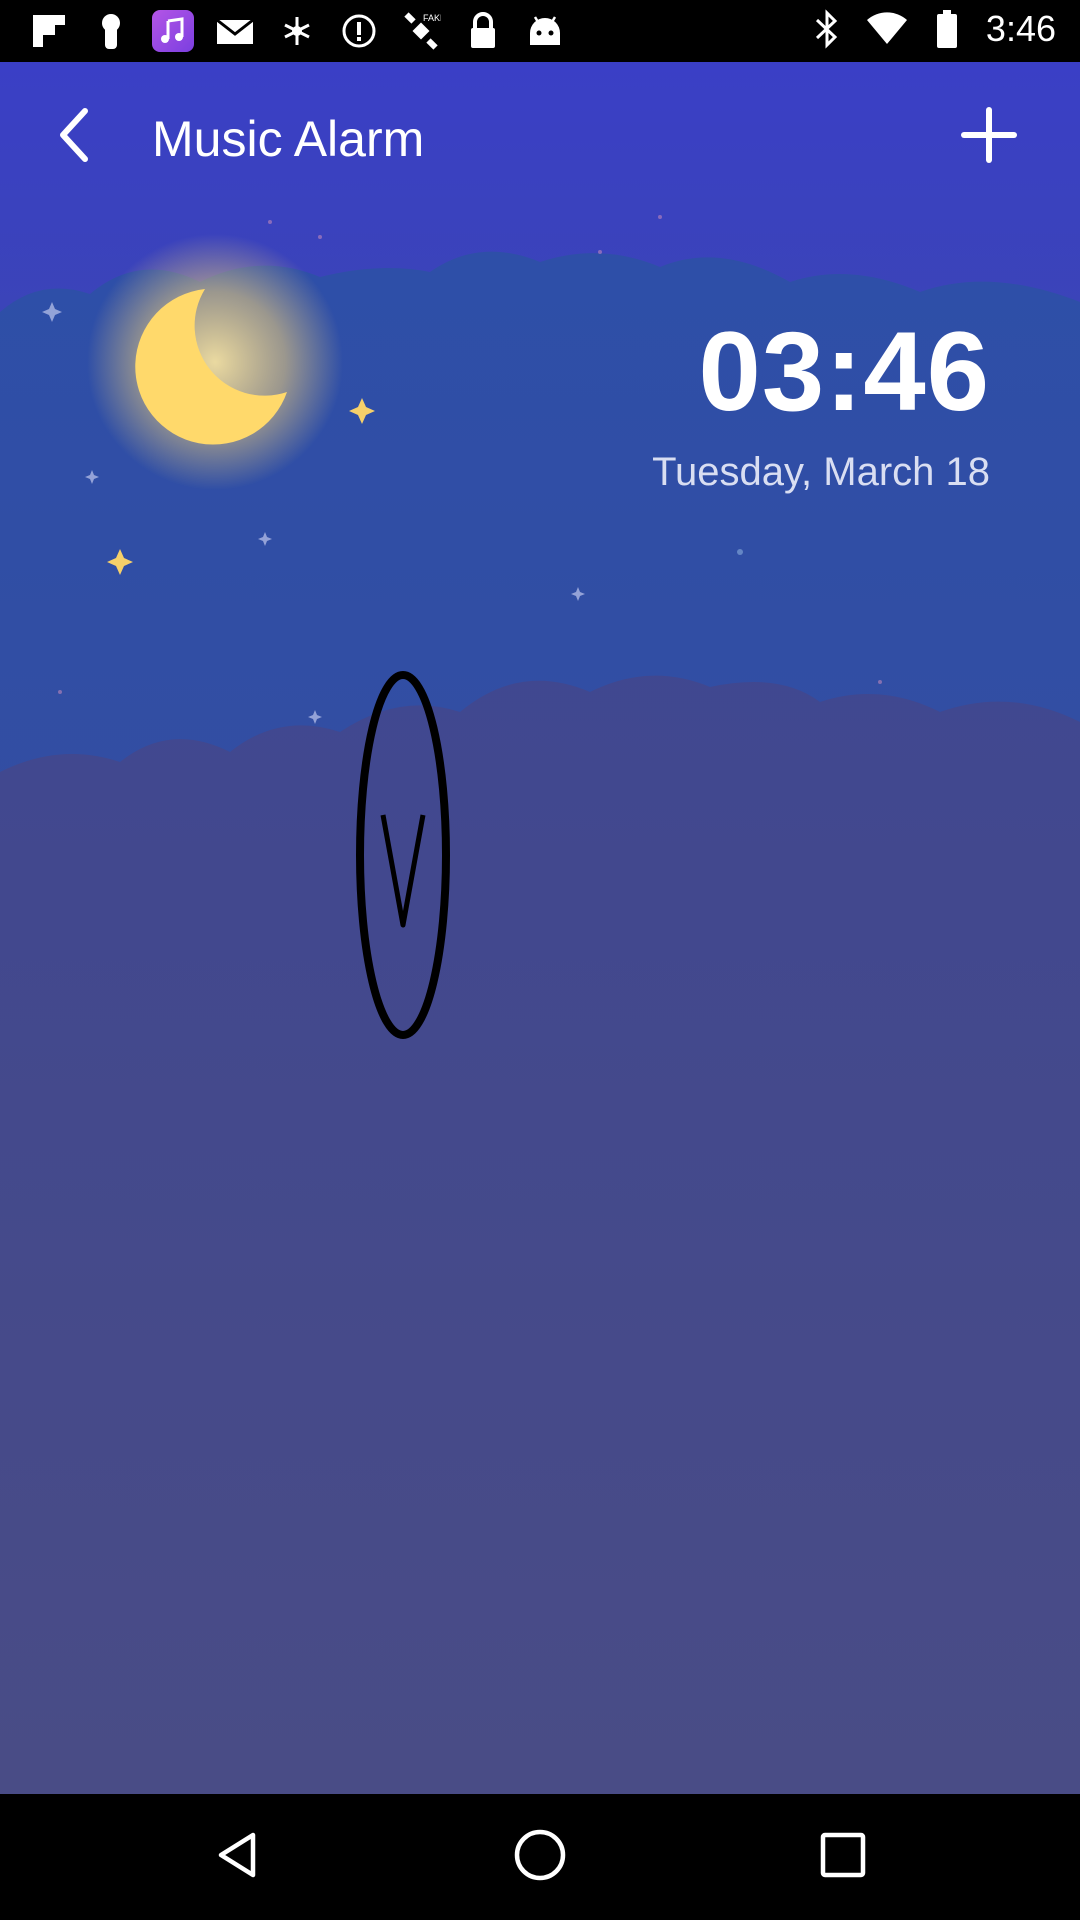 Image resolution: width=1080 pixels, height=1920 pixels. I want to click on back-button, so click(75, 137).